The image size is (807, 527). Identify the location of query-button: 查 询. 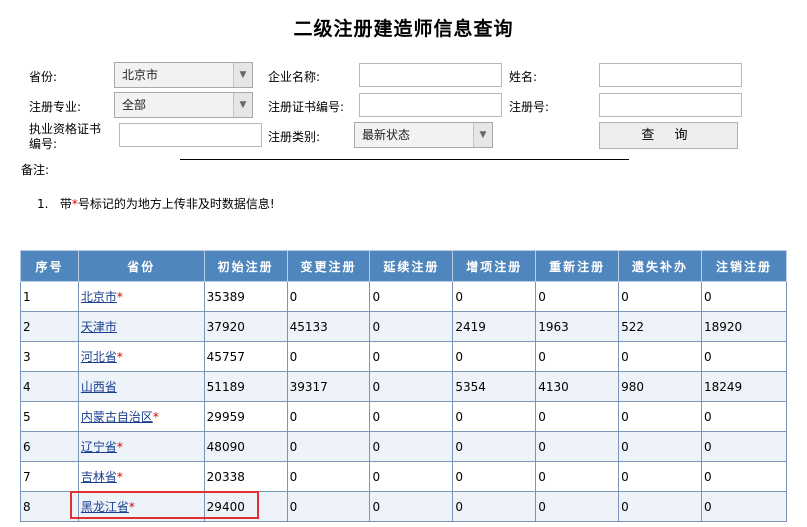
(668, 135).